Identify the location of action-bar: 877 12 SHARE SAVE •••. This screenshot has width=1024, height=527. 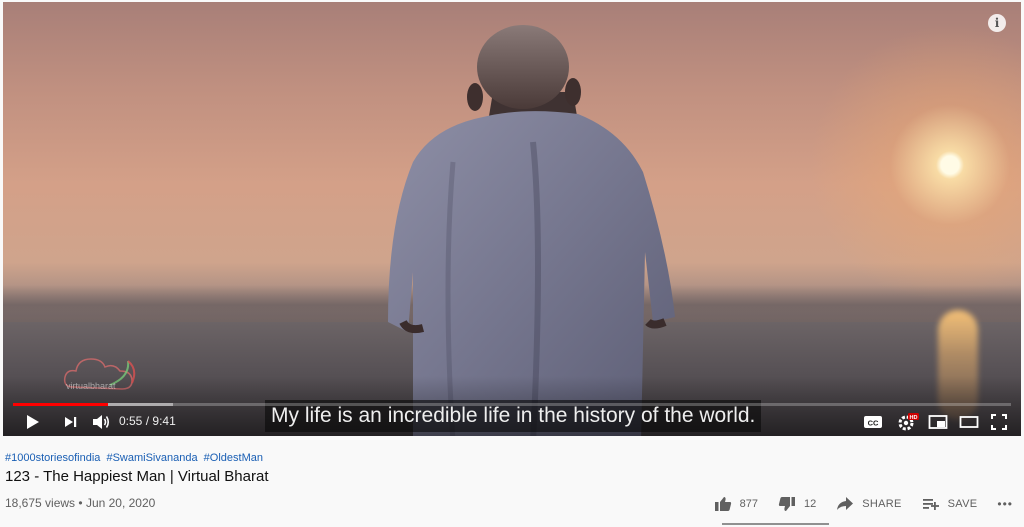
(853, 504).